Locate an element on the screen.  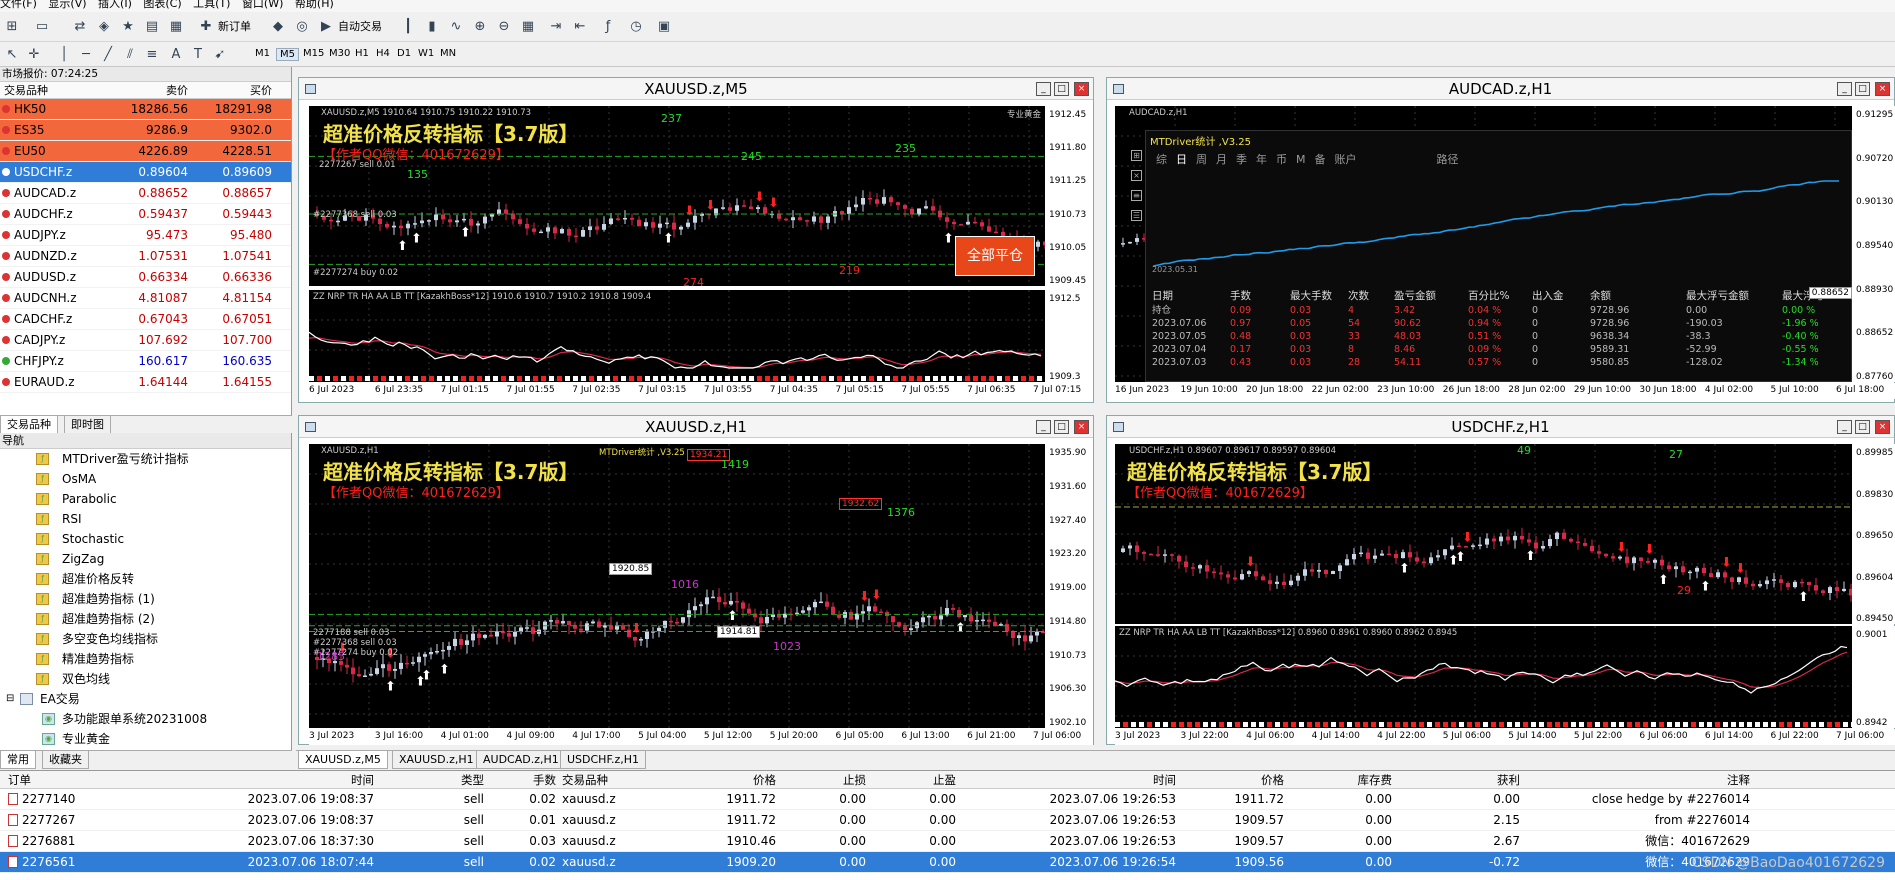
timeframe-m30: M30 is located at coordinates (339, 53).